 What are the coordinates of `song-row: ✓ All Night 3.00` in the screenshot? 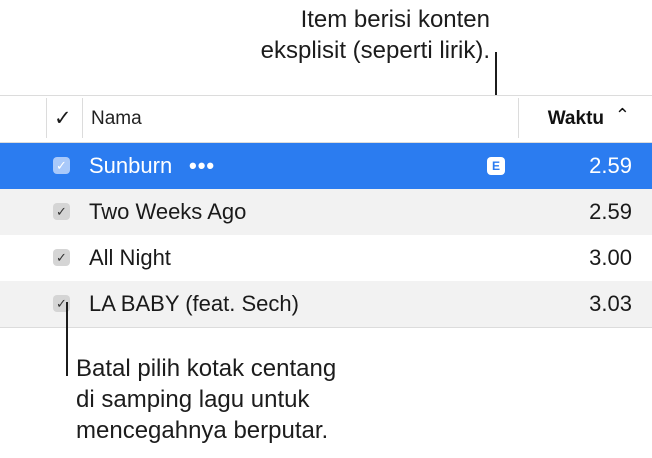 It's located at (326, 258).